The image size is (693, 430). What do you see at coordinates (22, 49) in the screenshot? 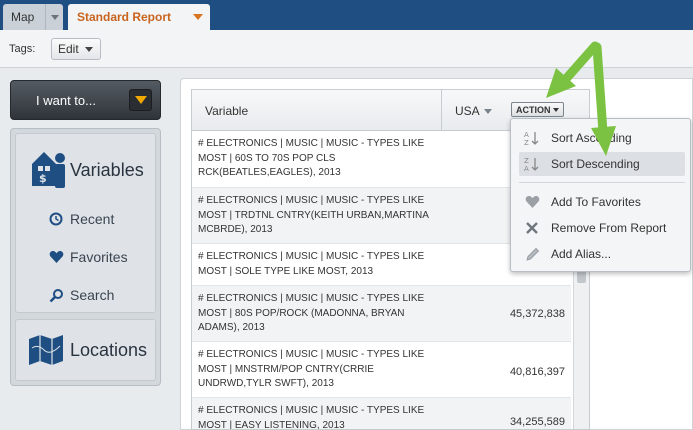
I see `tags-label: Tags:` at bounding box center [22, 49].